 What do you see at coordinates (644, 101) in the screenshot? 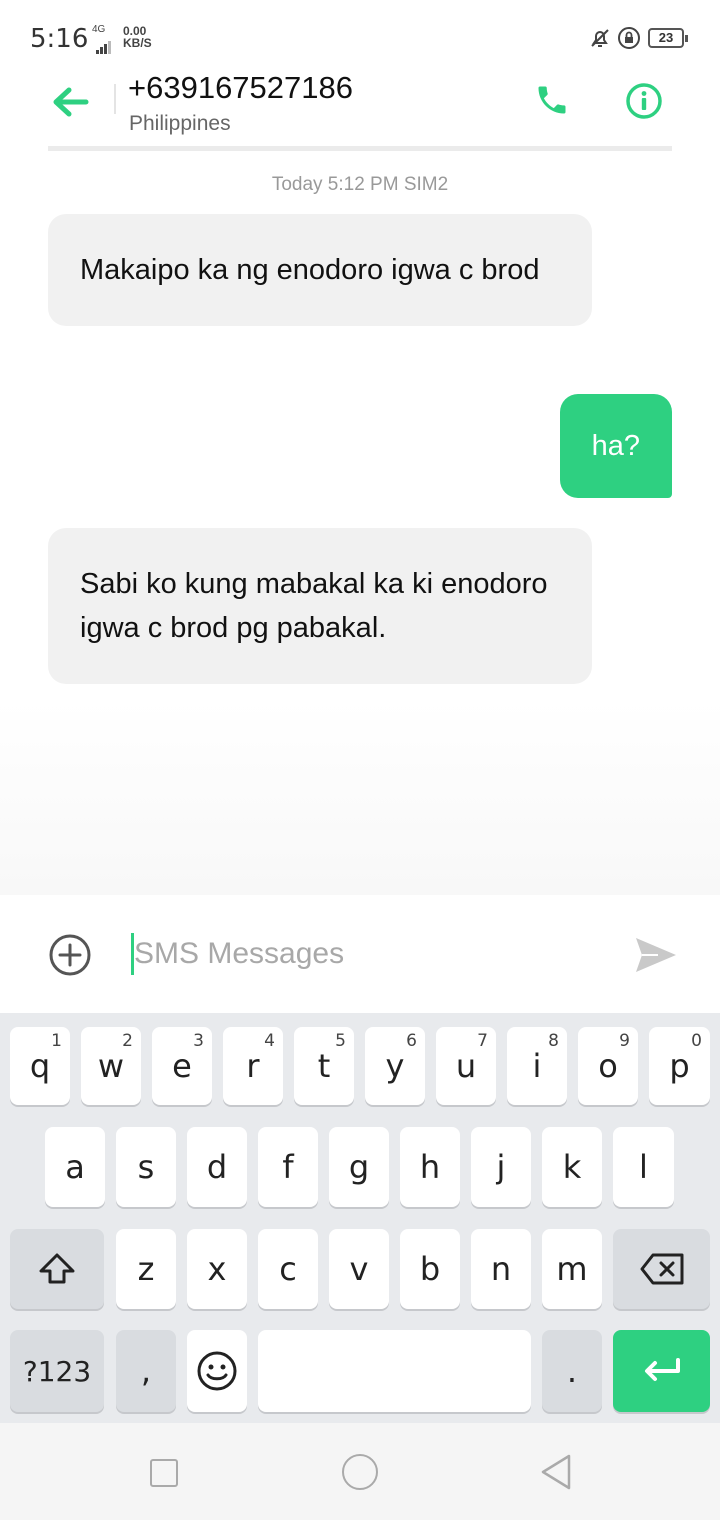
I see `info-icon` at bounding box center [644, 101].